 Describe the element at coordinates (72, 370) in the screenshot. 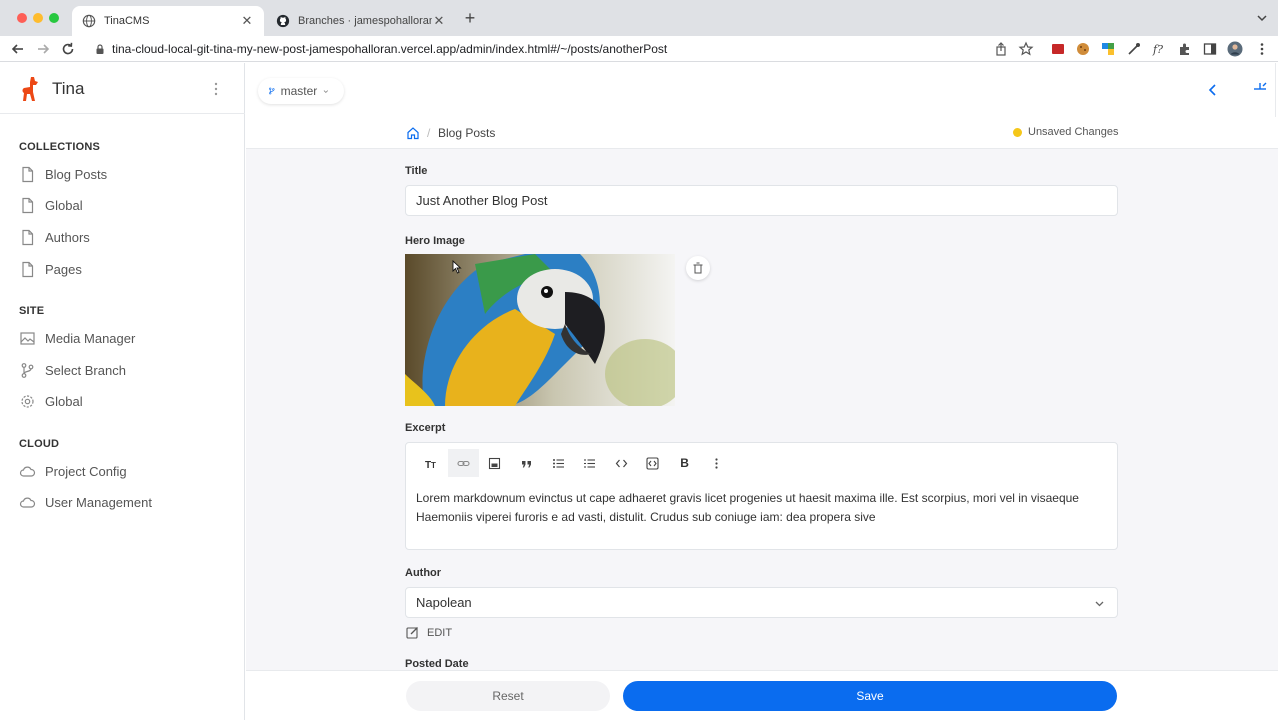

I see `sidebar-item-select-branch: Select Branch` at that location.